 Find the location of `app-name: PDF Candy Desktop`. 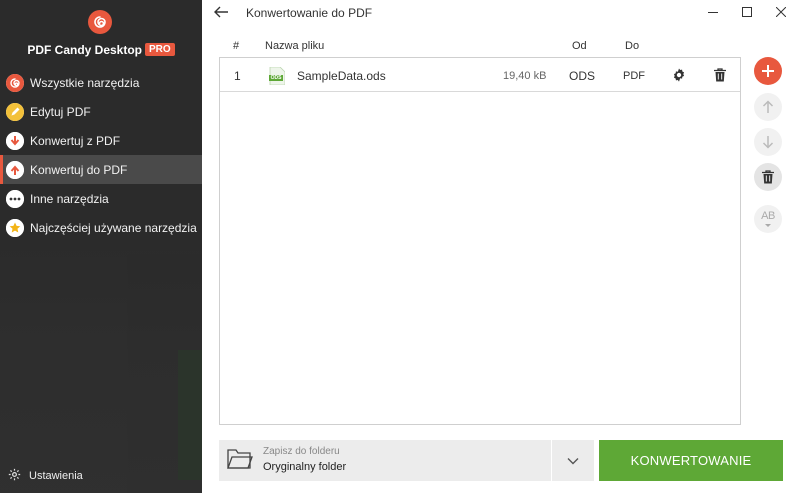

app-name: PDF Candy Desktop is located at coordinates (84, 49).